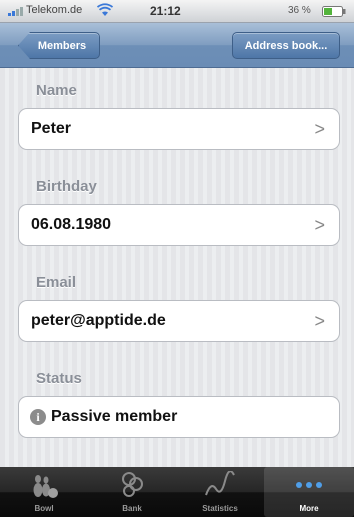  Describe the element at coordinates (56, 90) in the screenshot. I see `name-label: Name` at that location.